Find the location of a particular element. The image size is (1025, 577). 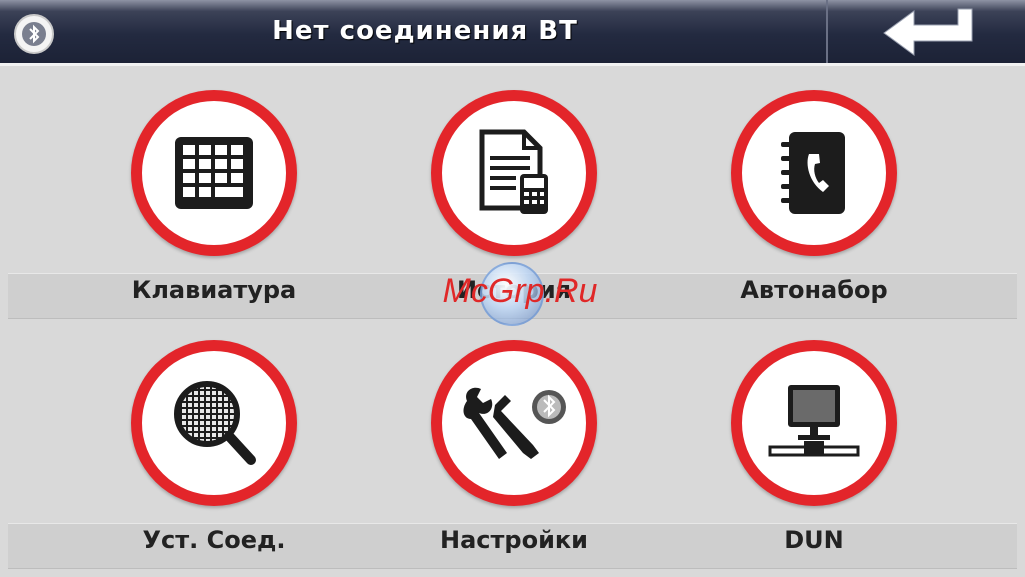

menu-item-settings: Настройки is located at coordinates (514, 445).